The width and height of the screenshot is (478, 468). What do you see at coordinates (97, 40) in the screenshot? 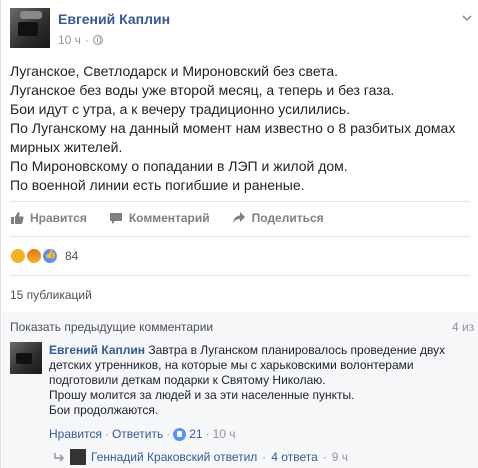
I see `globe-icon` at bounding box center [97, 40].